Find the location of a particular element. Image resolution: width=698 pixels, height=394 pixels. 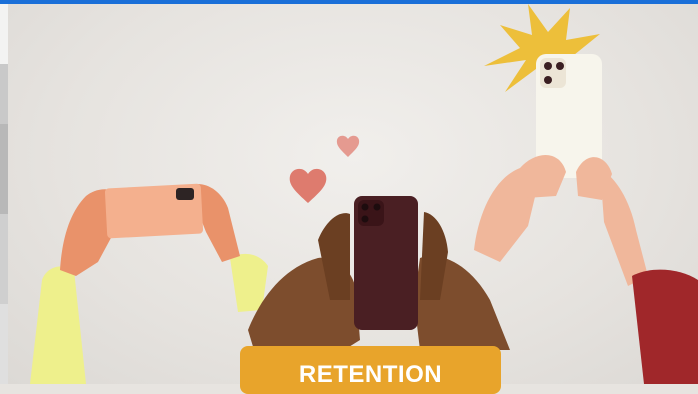

retention-button-label: RETENTION is located at coordinates (370, 374).